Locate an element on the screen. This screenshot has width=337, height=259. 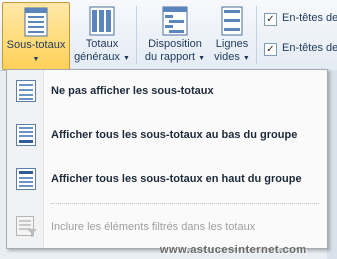
grand-totals-icon is located at coordinates (102, 22).